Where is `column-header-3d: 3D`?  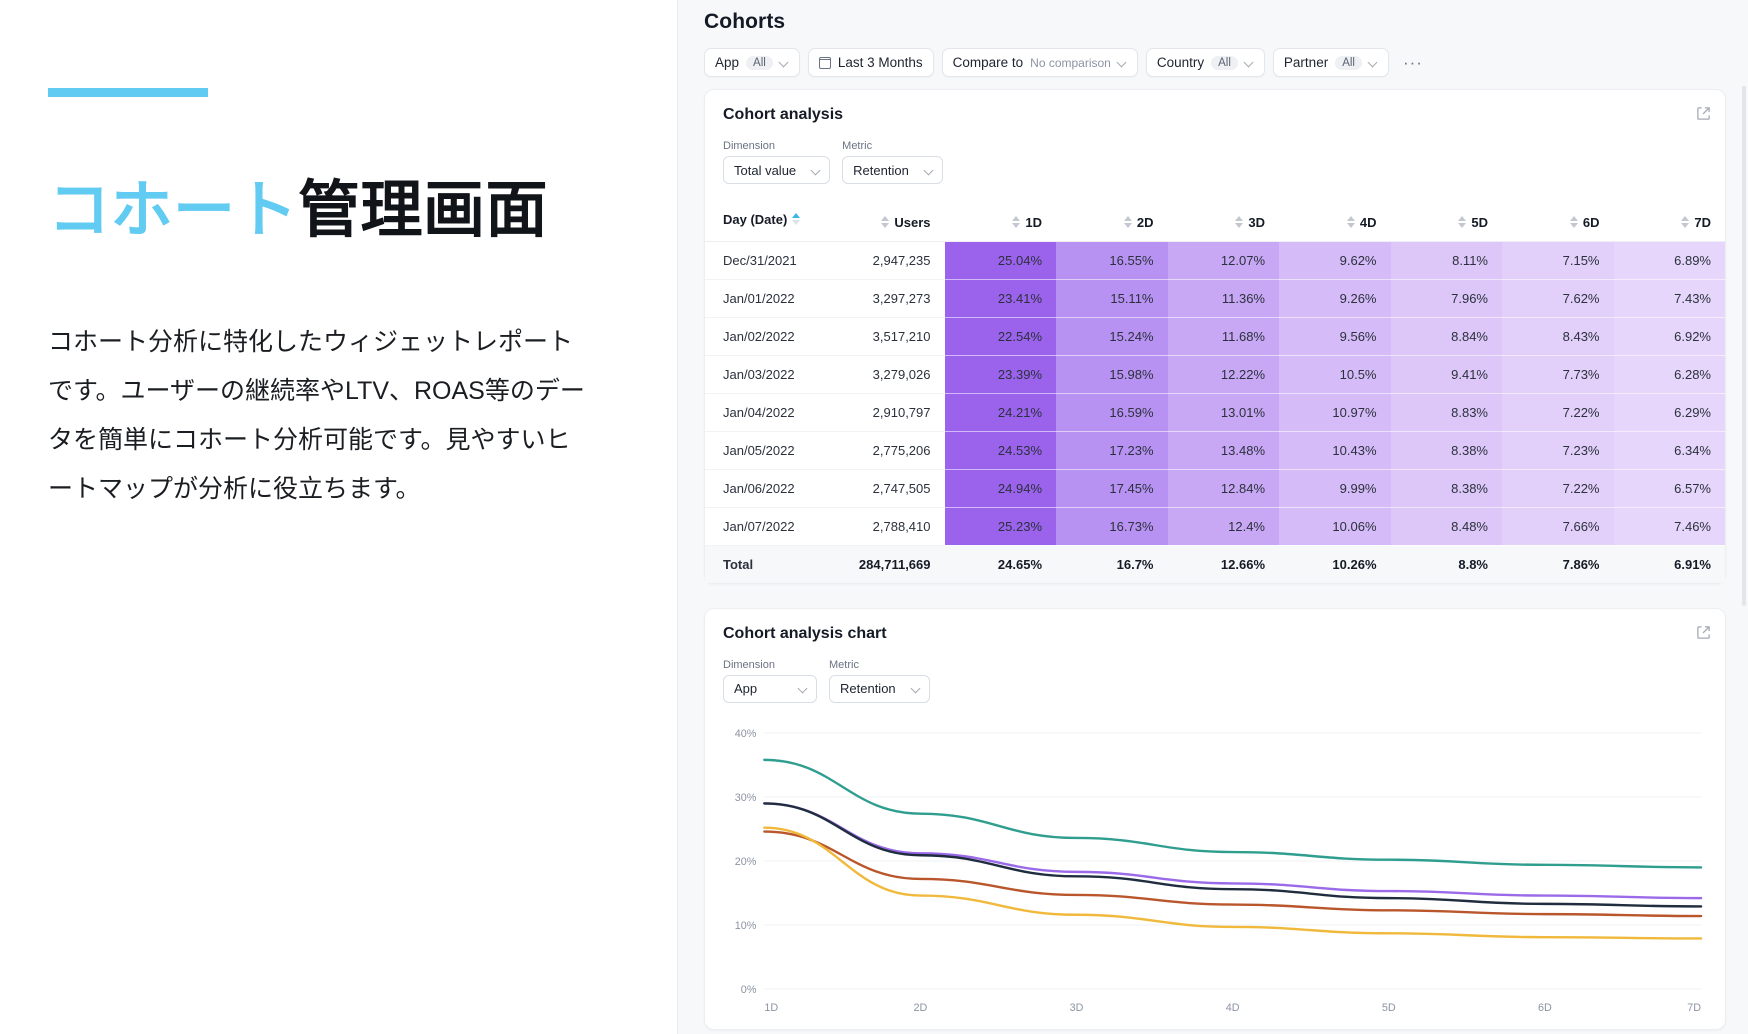
column-header-3d: 3D is located at coordinates (1223, 220).